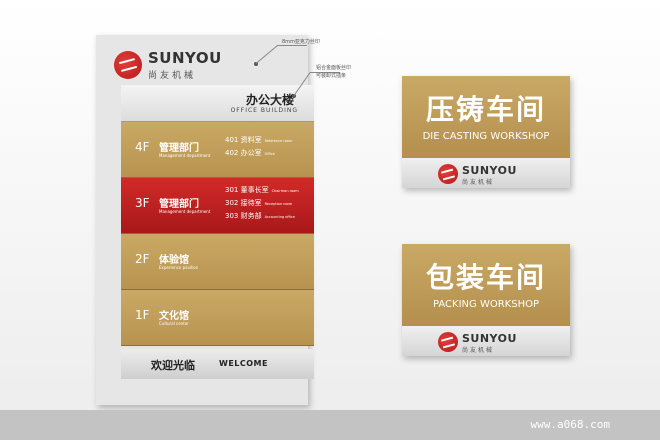 The image size is (660, 440). What do you see at coordinates (485, 109) in the screenshot?
I see `sign-title-cn: 压铸车间` at bounding box center [485, 109].